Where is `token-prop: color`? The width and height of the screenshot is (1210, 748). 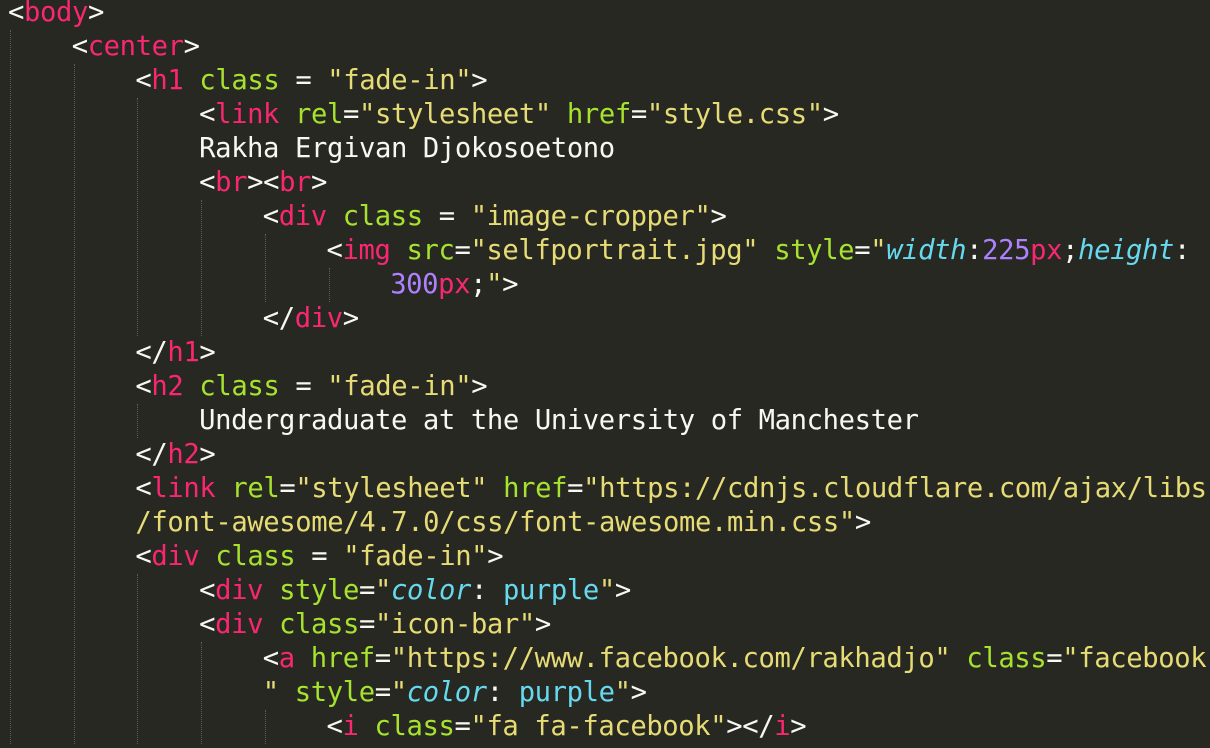
token-prop: color is located at coordinates (431, 590).